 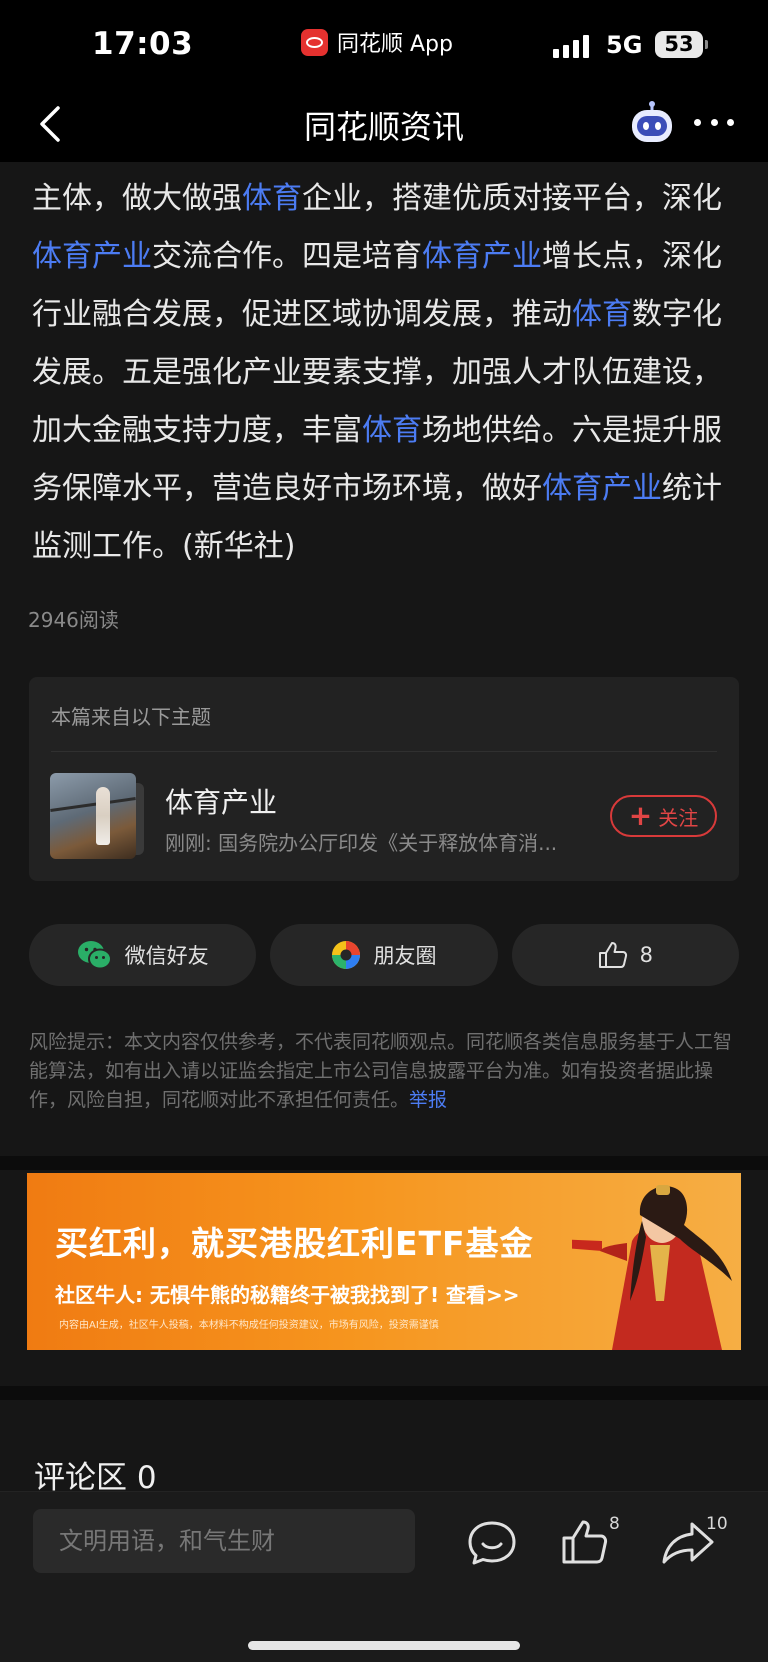 I want to click on battery-icon: 53, so click(x=681, y=44).